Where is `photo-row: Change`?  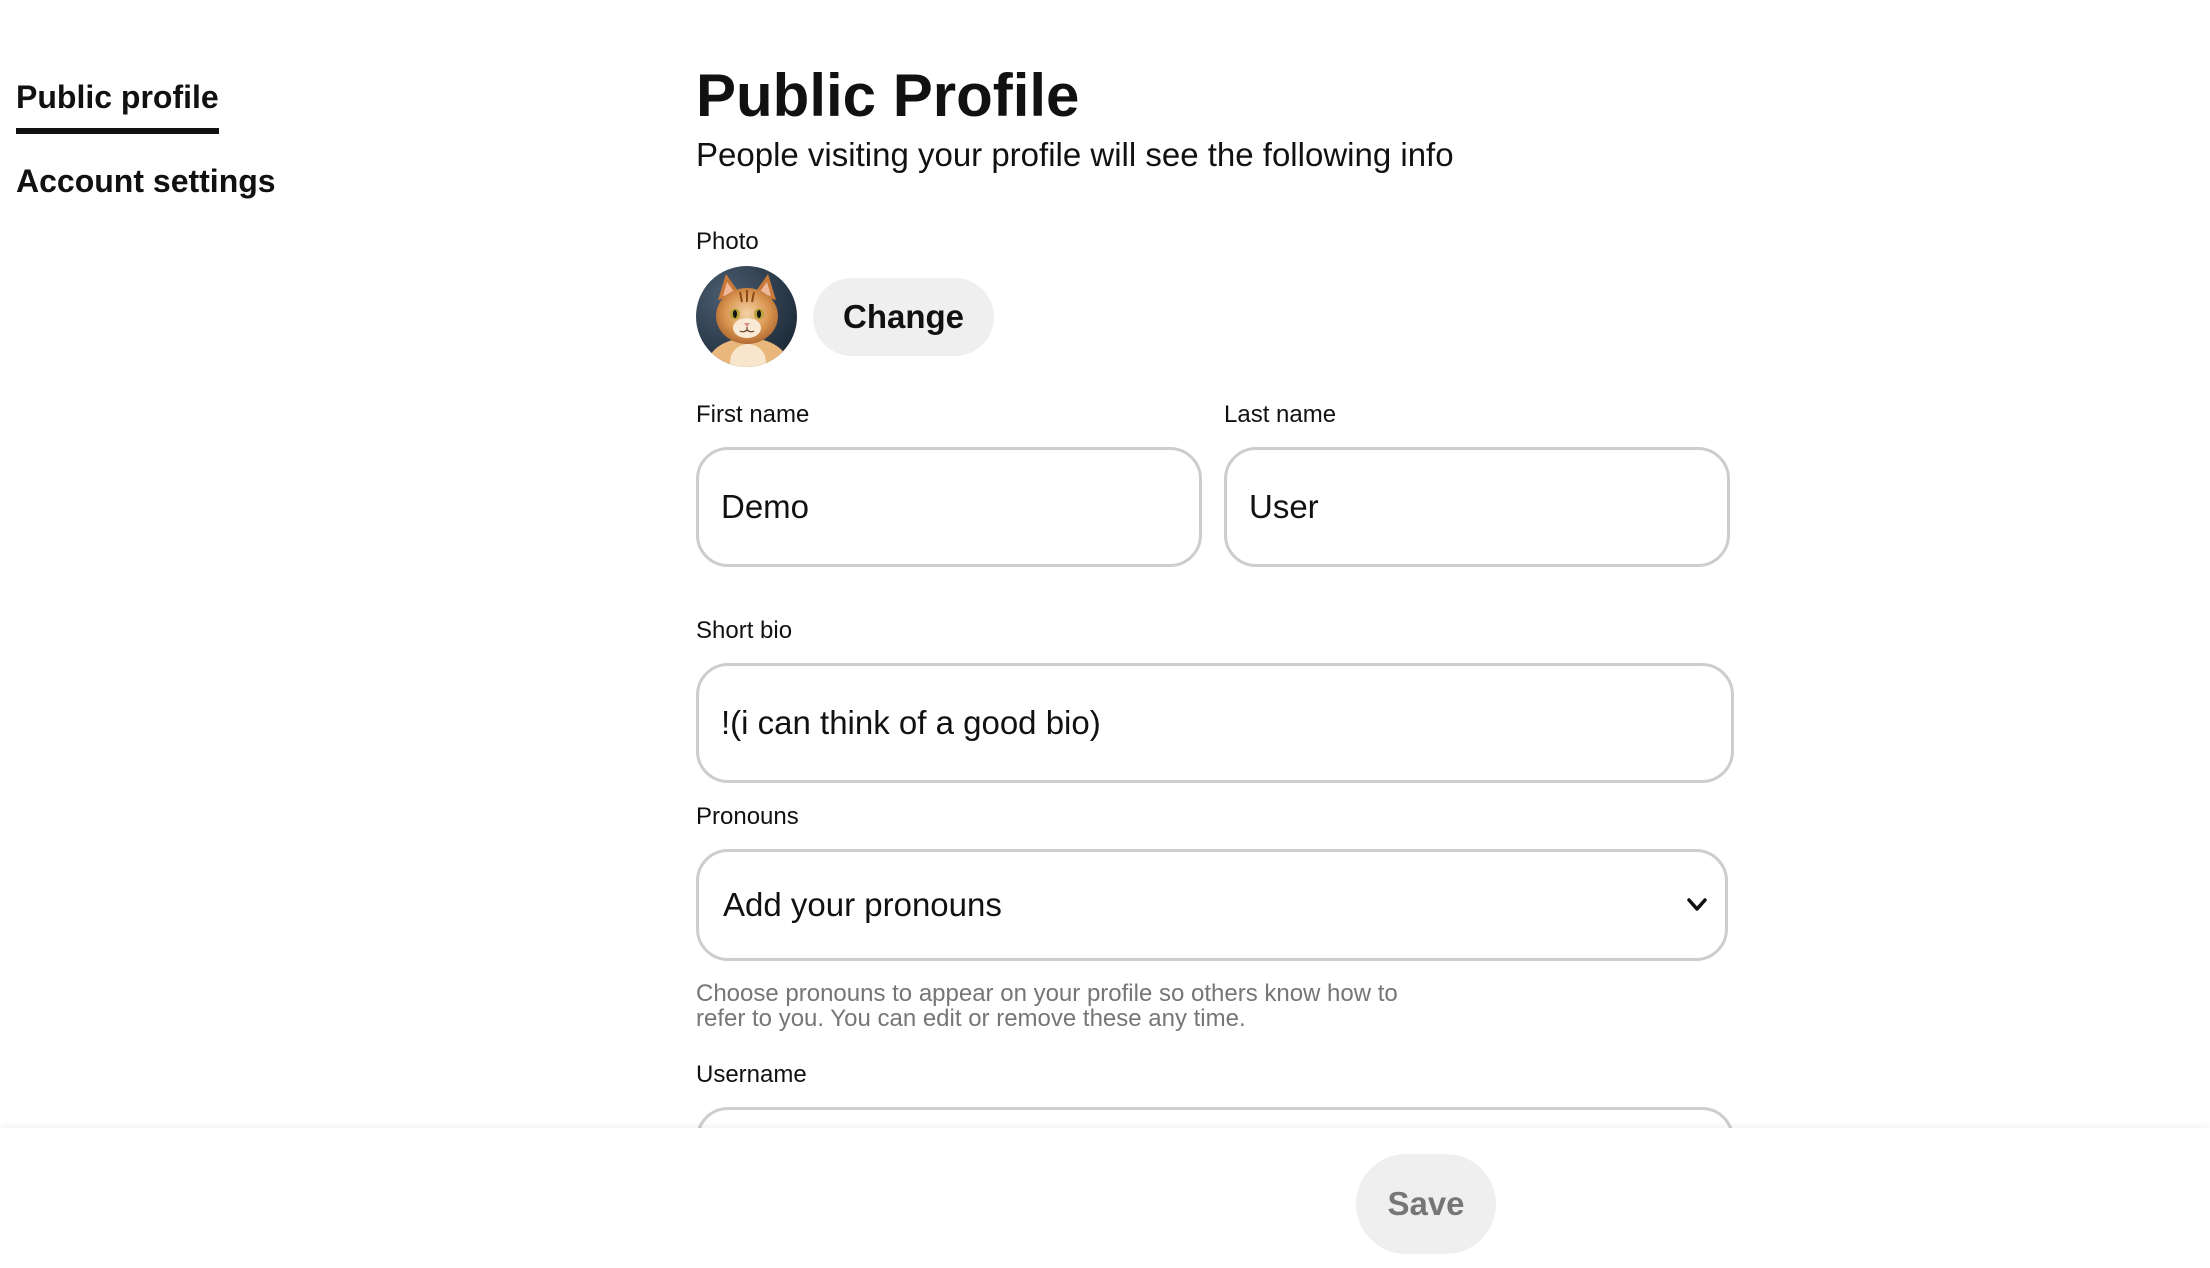
photo-row: Change is located at coordinates (1216, 316).